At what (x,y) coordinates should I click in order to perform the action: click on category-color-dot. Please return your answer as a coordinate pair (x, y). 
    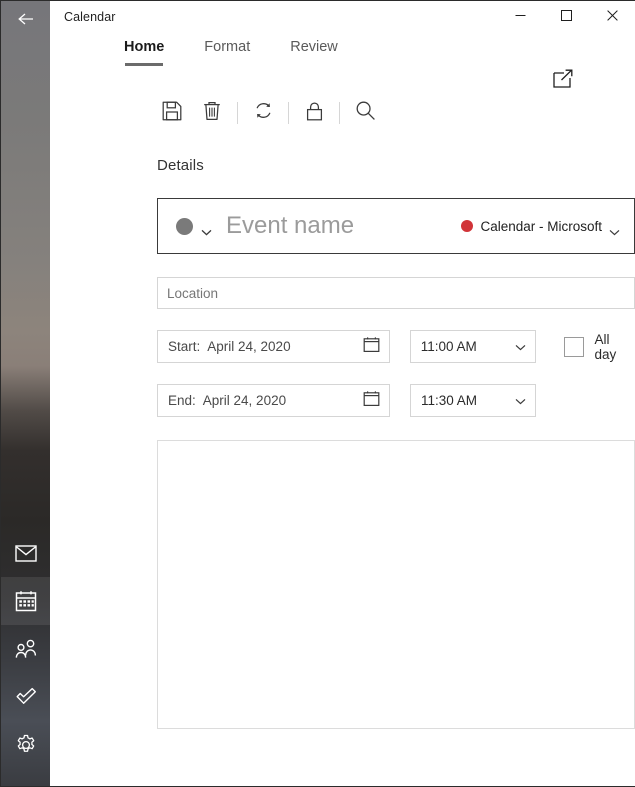
    Looking at the image, I should click on (184, 226).